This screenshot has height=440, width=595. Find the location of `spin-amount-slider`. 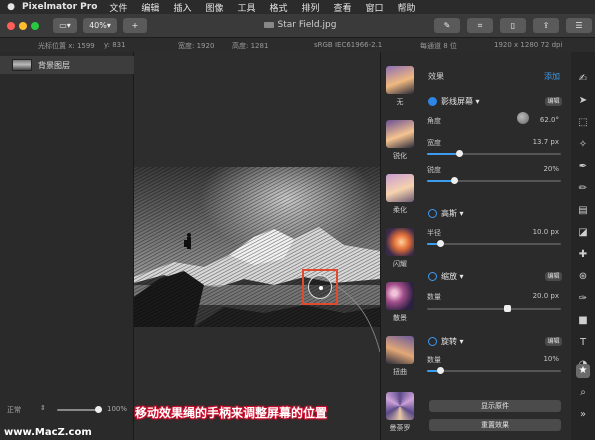

spin-amount-slider is located at coordinates (494, 370).